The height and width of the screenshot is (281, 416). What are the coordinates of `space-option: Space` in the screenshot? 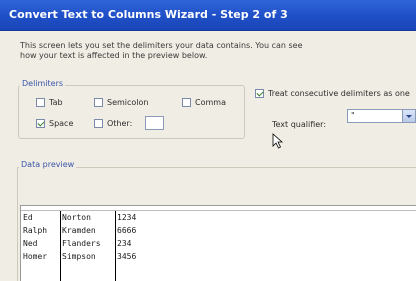 It's located at (54, 123).